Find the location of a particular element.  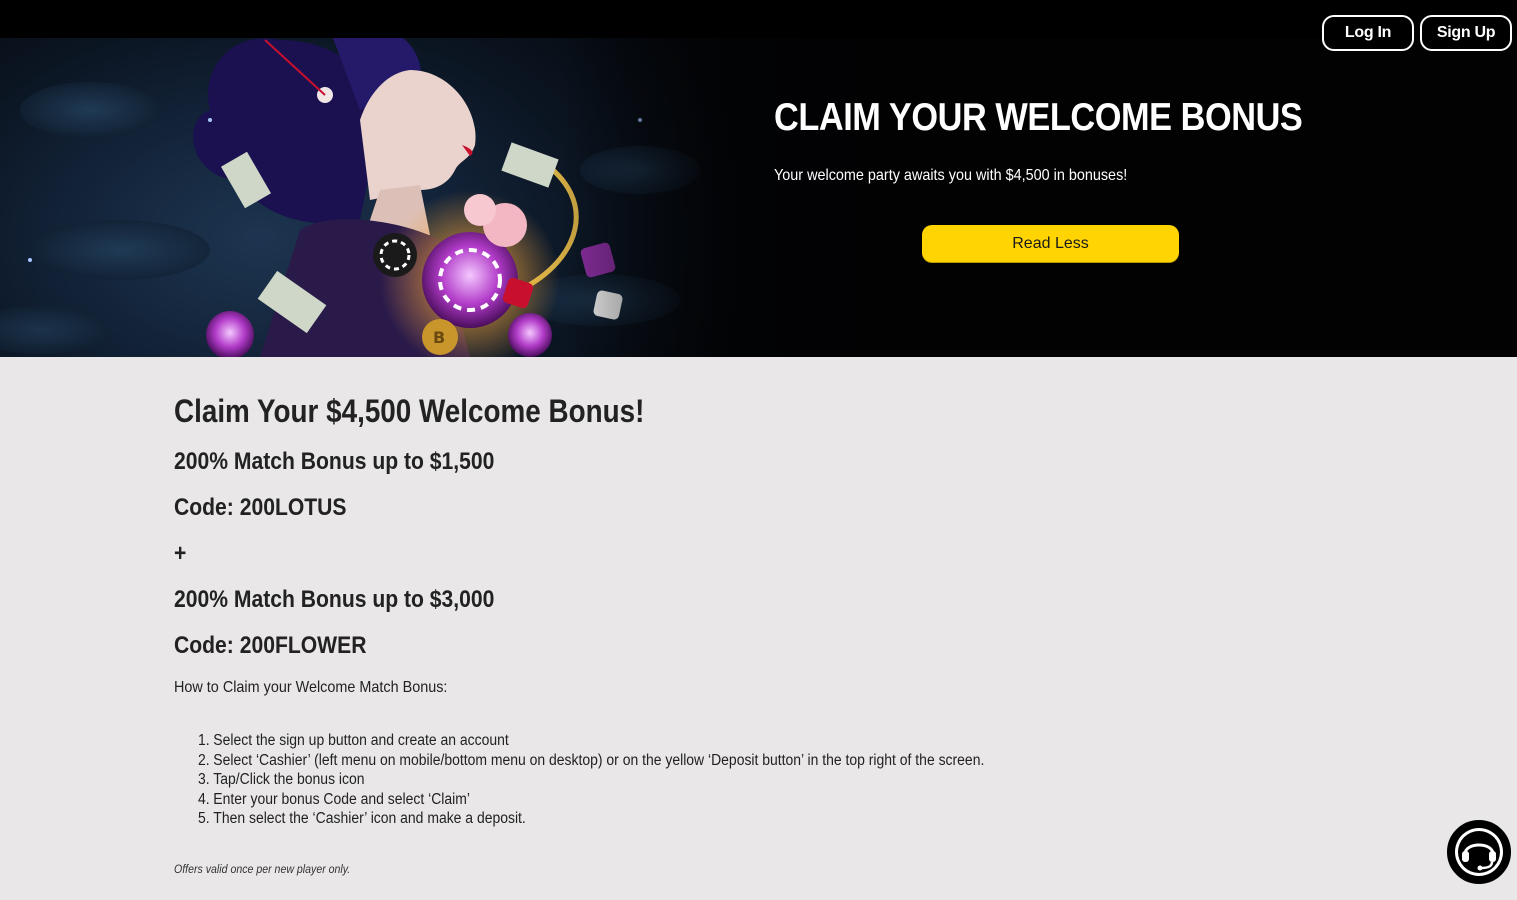

svg-text: B is located at coordinates (439, 337).